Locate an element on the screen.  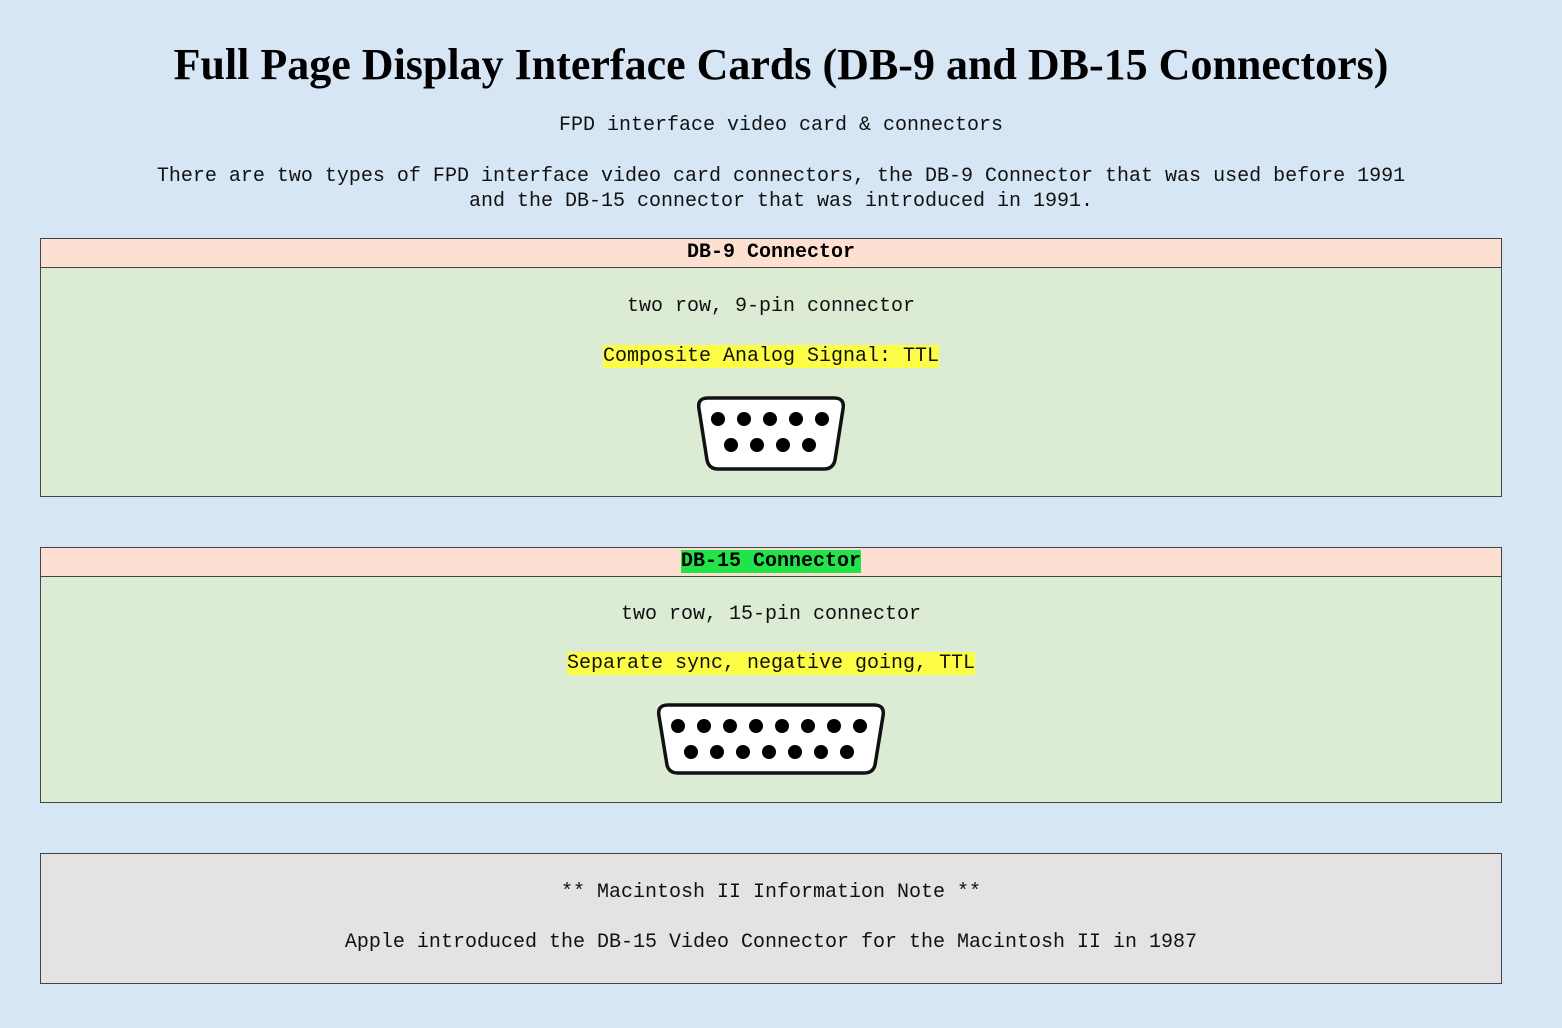
db9-connector-wrap is located at coordinates (771, 435).